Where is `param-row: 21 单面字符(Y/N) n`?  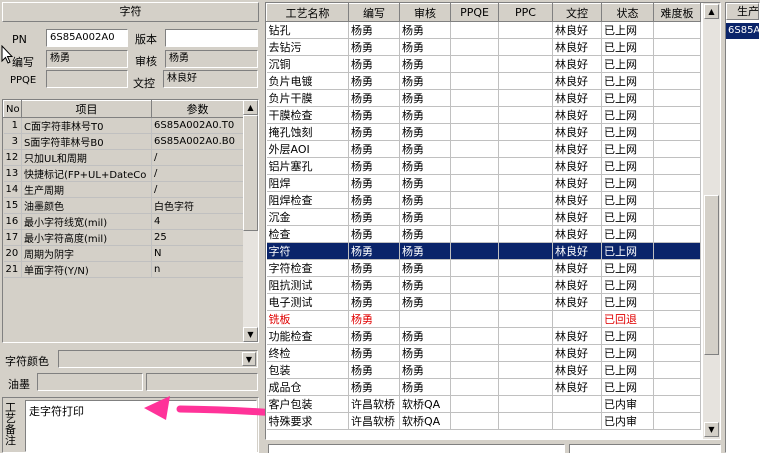 param-row: 21 单面字符(Y/N) n is located at coordinates (123, 269).